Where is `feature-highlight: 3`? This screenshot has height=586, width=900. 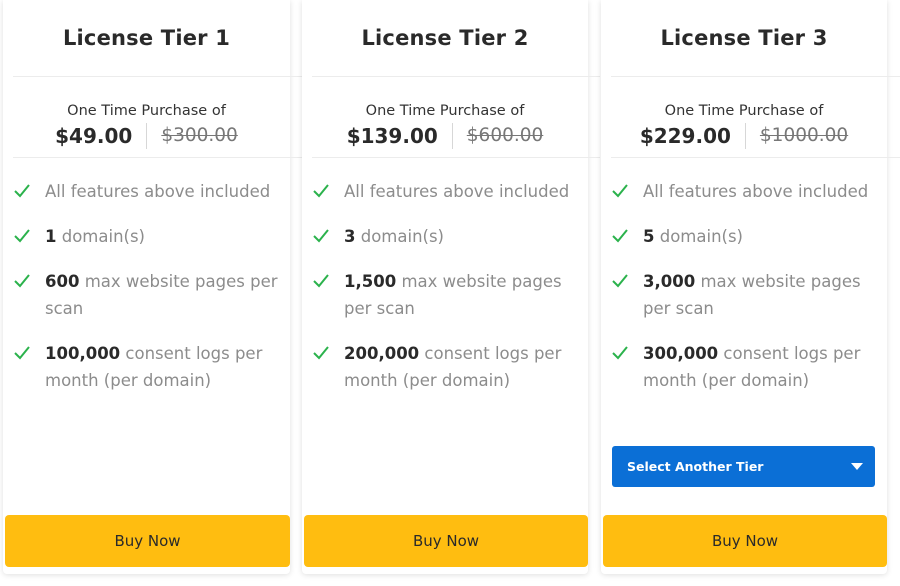 feature-highlight: 3 is located at coordinates (350, 236).